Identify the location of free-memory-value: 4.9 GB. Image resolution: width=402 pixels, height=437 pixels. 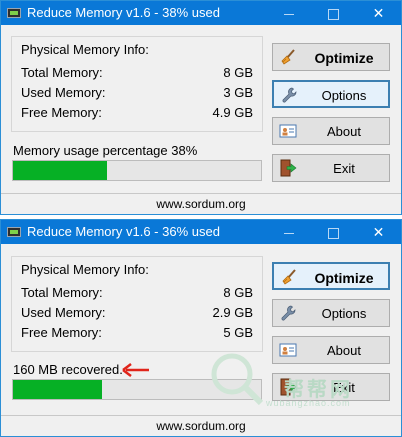
(232, 112).